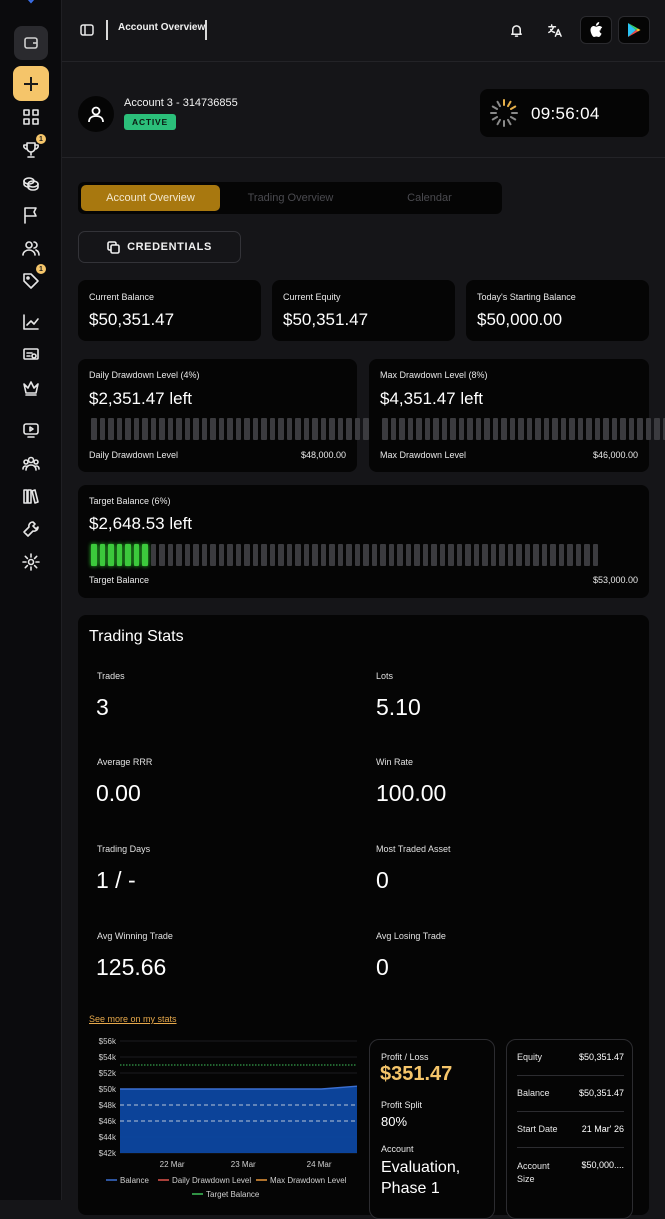 The width and height of the screenshot is (665, 1219). What do you see at coordinates (411, 936) in the screenshot?
I see `stat-label: Avg Losing Trade` at bounding box center [411, 936].